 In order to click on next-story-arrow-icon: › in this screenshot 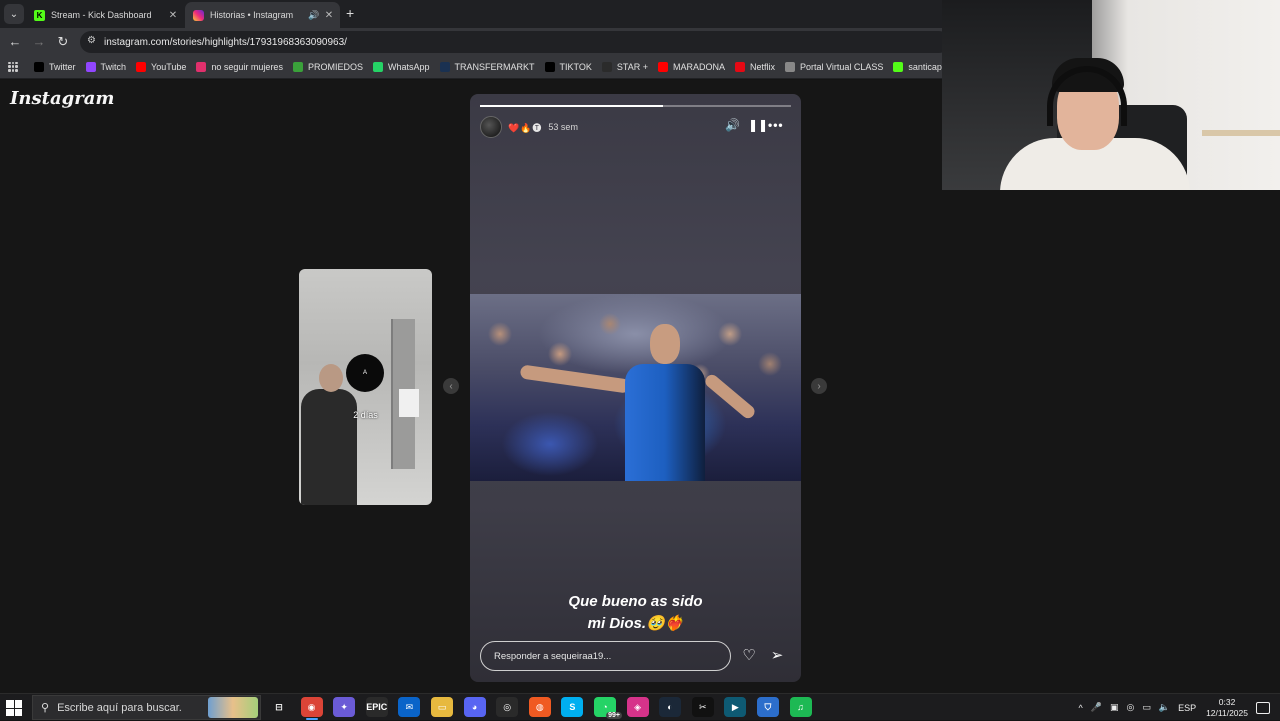, I will do `click(819, 386)`.